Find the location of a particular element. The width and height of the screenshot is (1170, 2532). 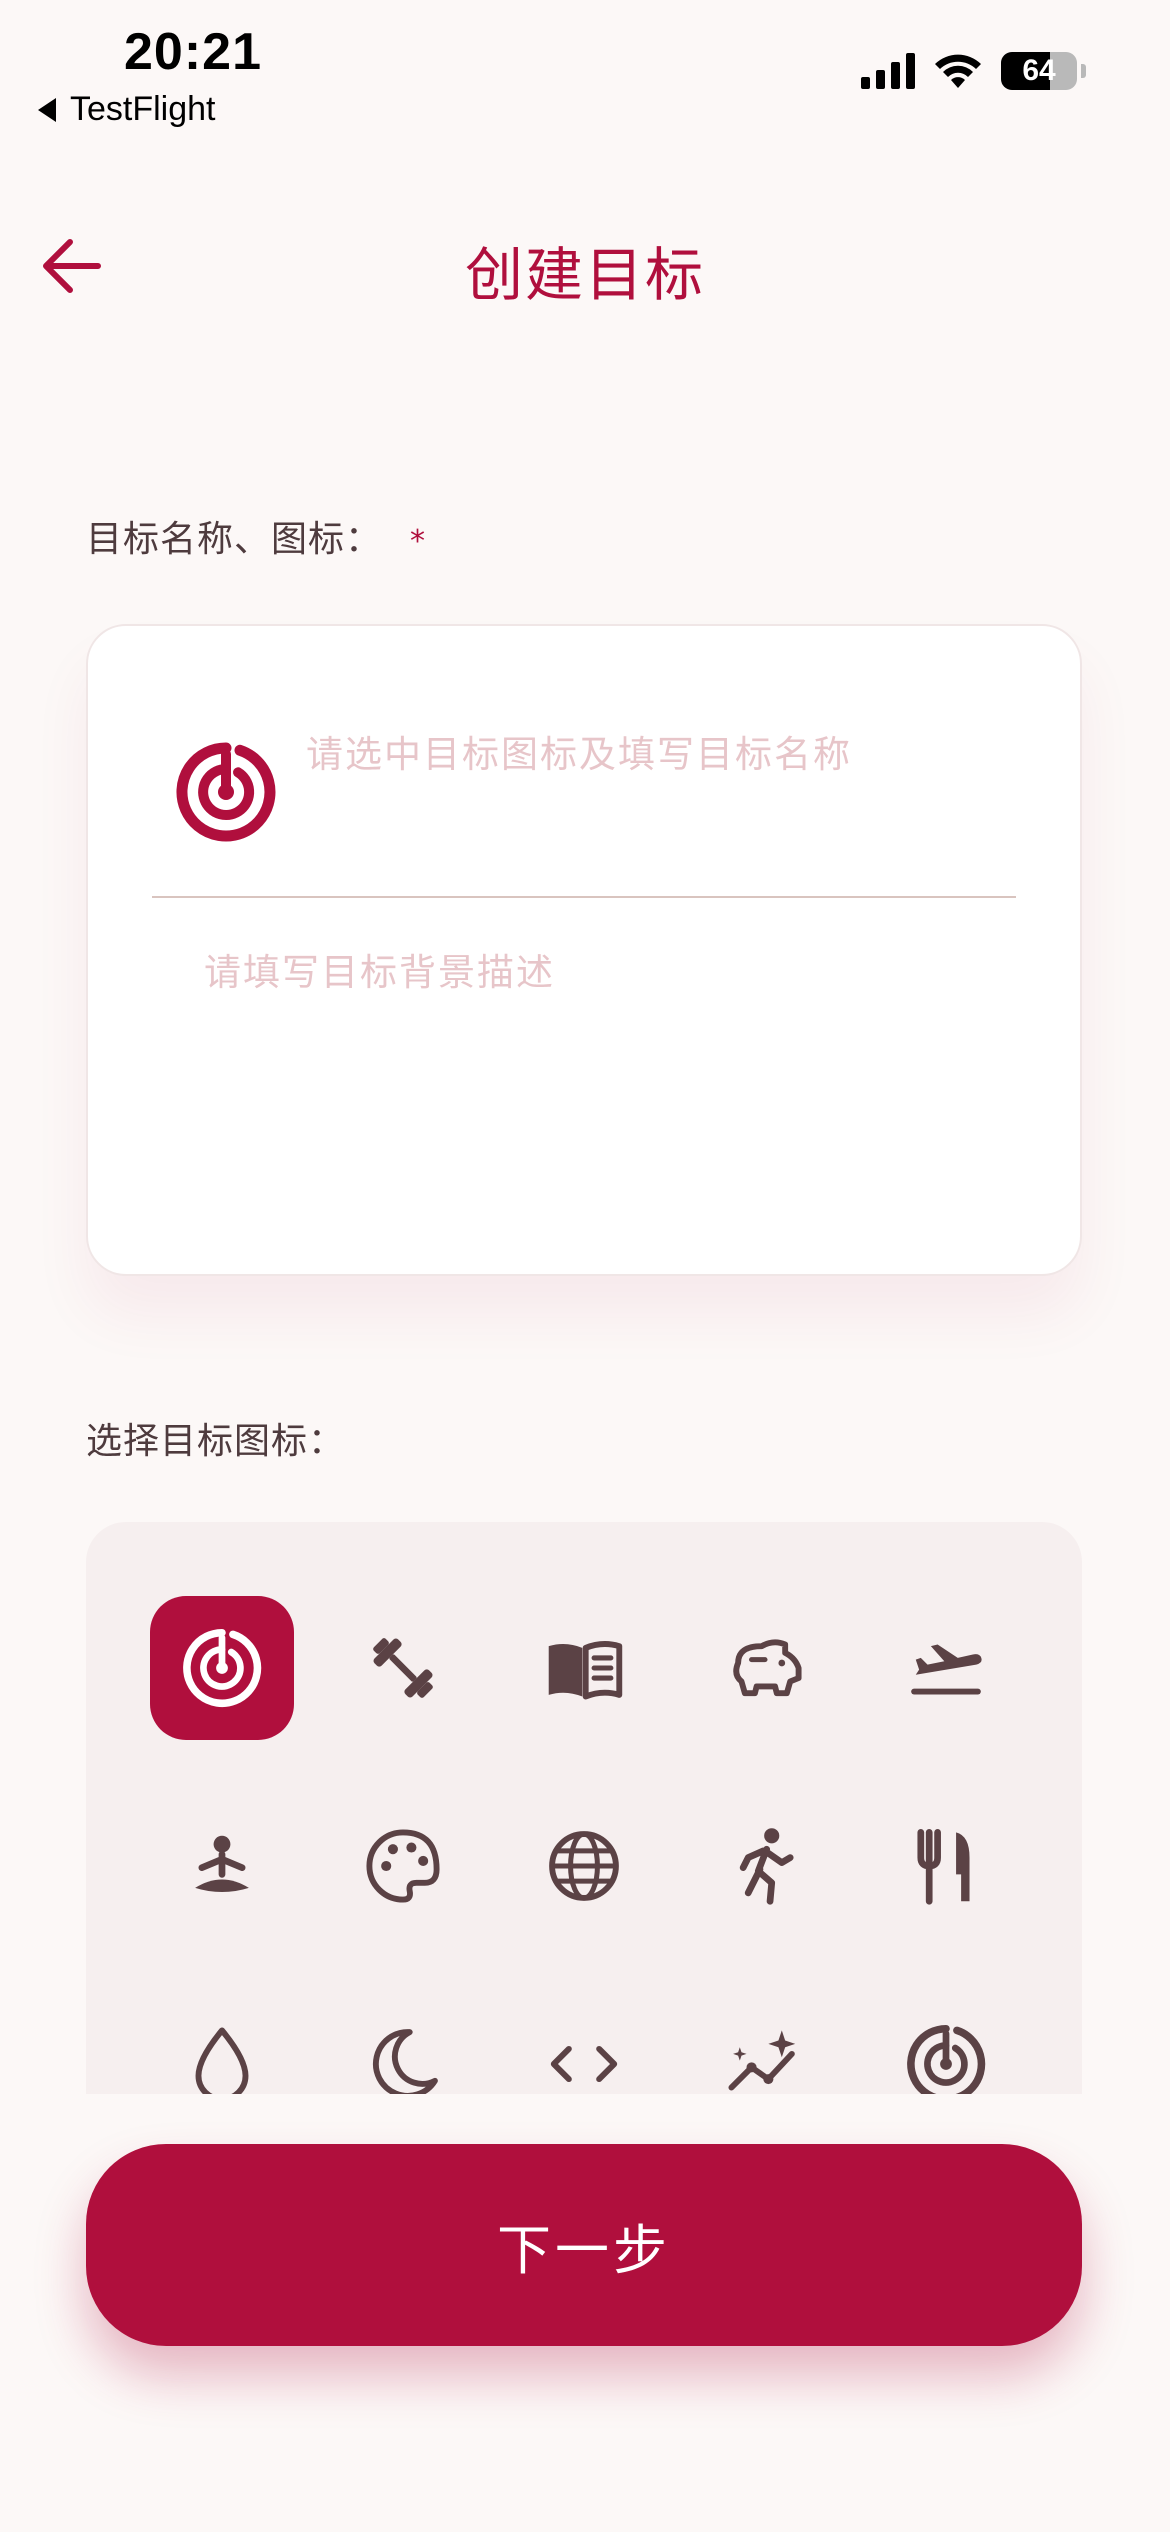

icon-option-piggy-bank is located at coordinates (765, 1668).